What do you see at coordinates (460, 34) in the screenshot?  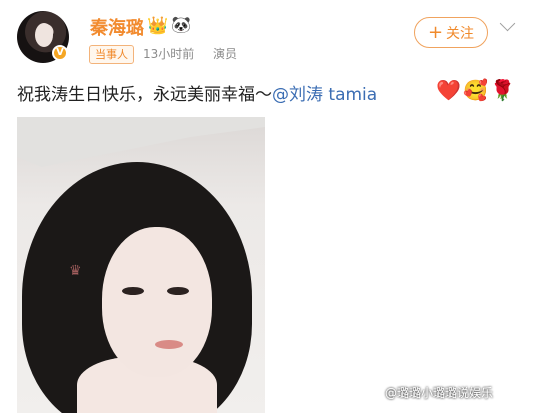 I see `follow-label: 关注` at bounding box center [460, 34].